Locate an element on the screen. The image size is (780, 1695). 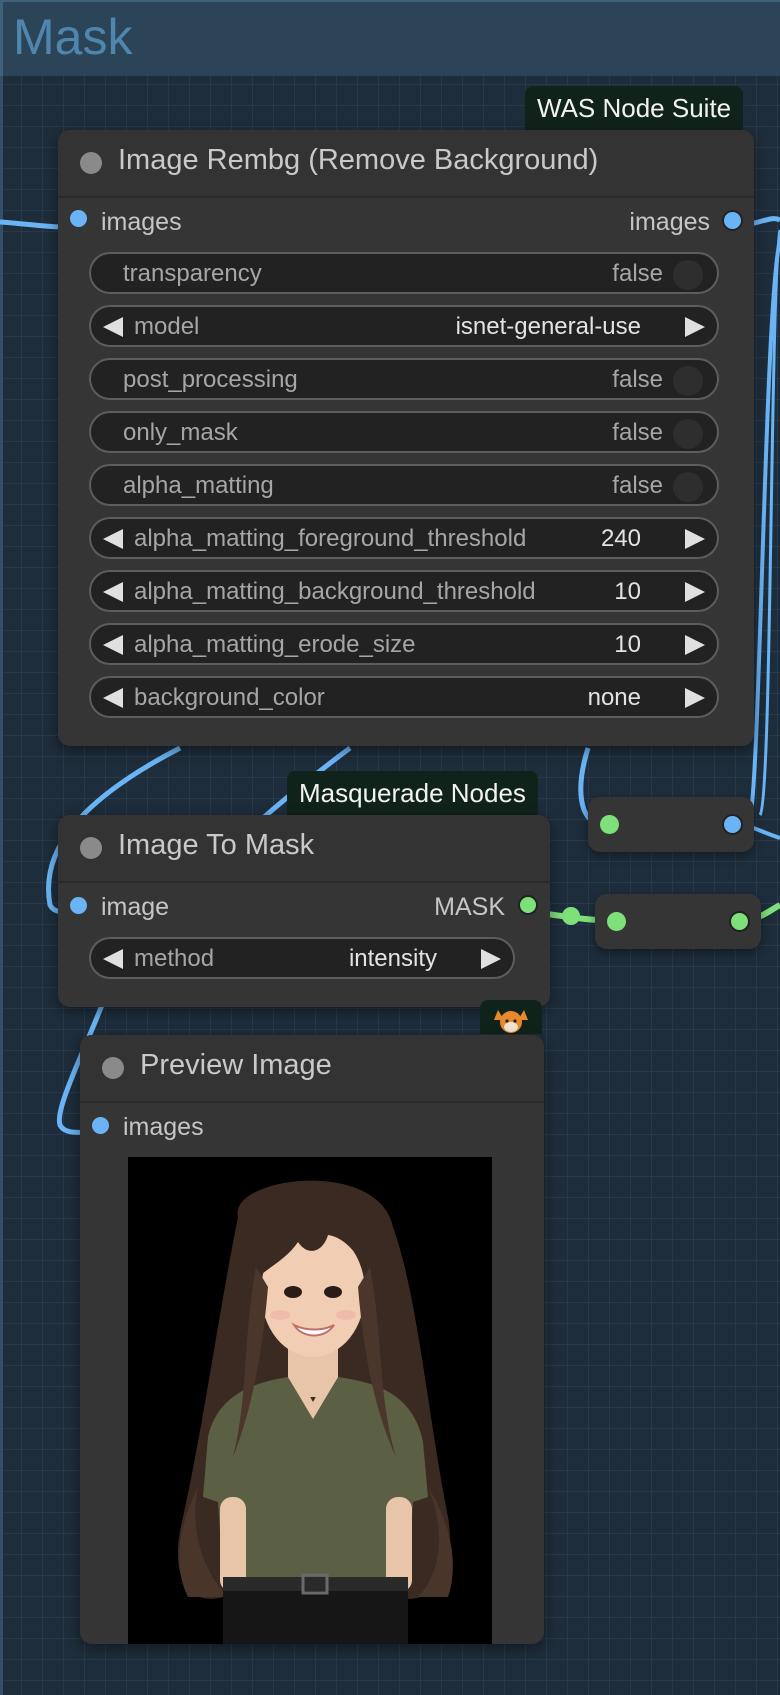
model-value: isnet-general-use is located at coordinates (548, 326).